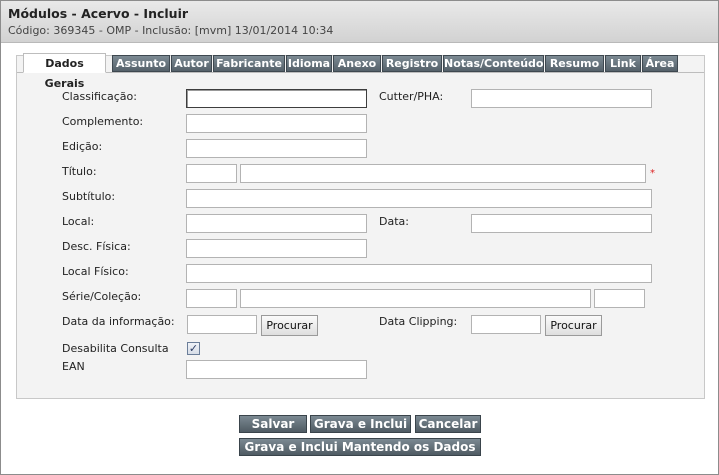  I want to click on tab-dados-gerais: Dados Gerais, so click(64, 71).